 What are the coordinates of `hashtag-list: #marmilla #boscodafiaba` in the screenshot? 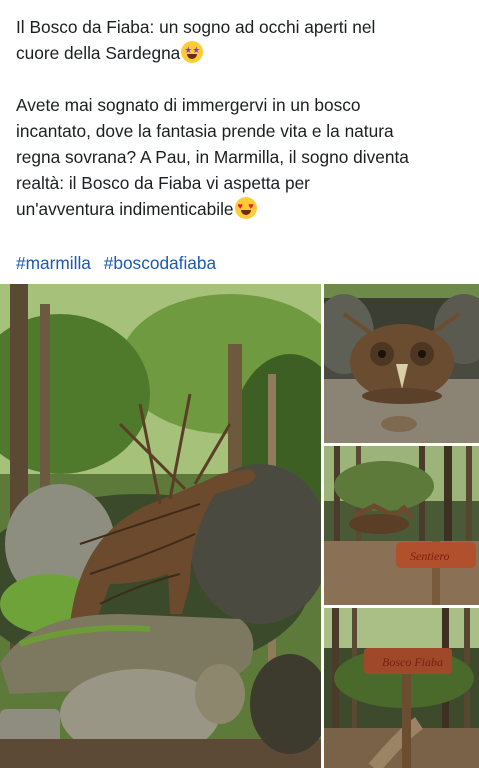 It's located at (120, 263).